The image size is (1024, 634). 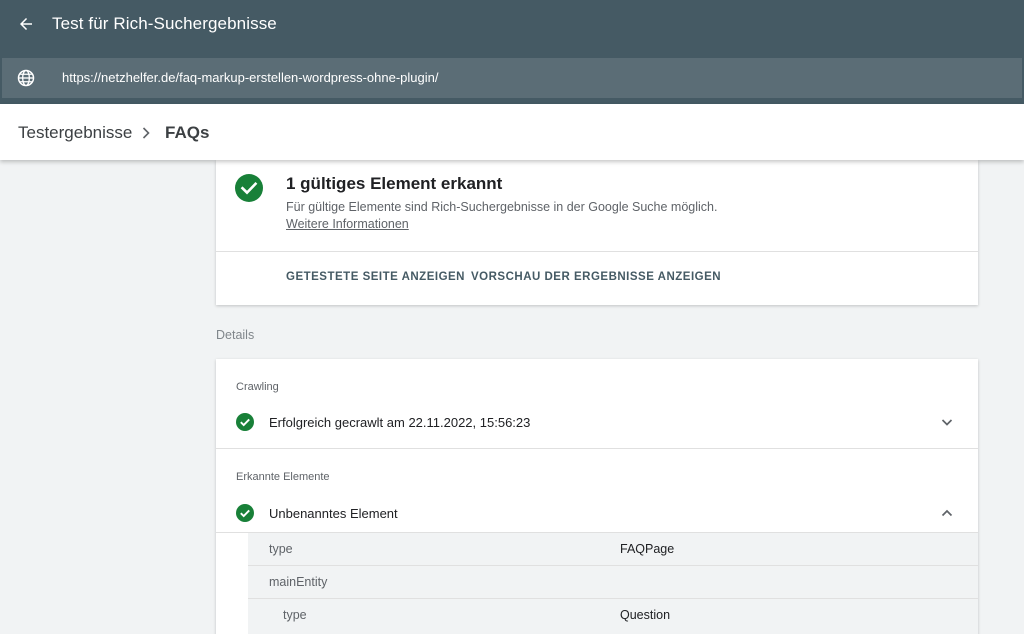 What do you see at coordinates (613, 549) in the screenshot?
I see `table-row: type FAQPage` at bounding box center [613, 549].